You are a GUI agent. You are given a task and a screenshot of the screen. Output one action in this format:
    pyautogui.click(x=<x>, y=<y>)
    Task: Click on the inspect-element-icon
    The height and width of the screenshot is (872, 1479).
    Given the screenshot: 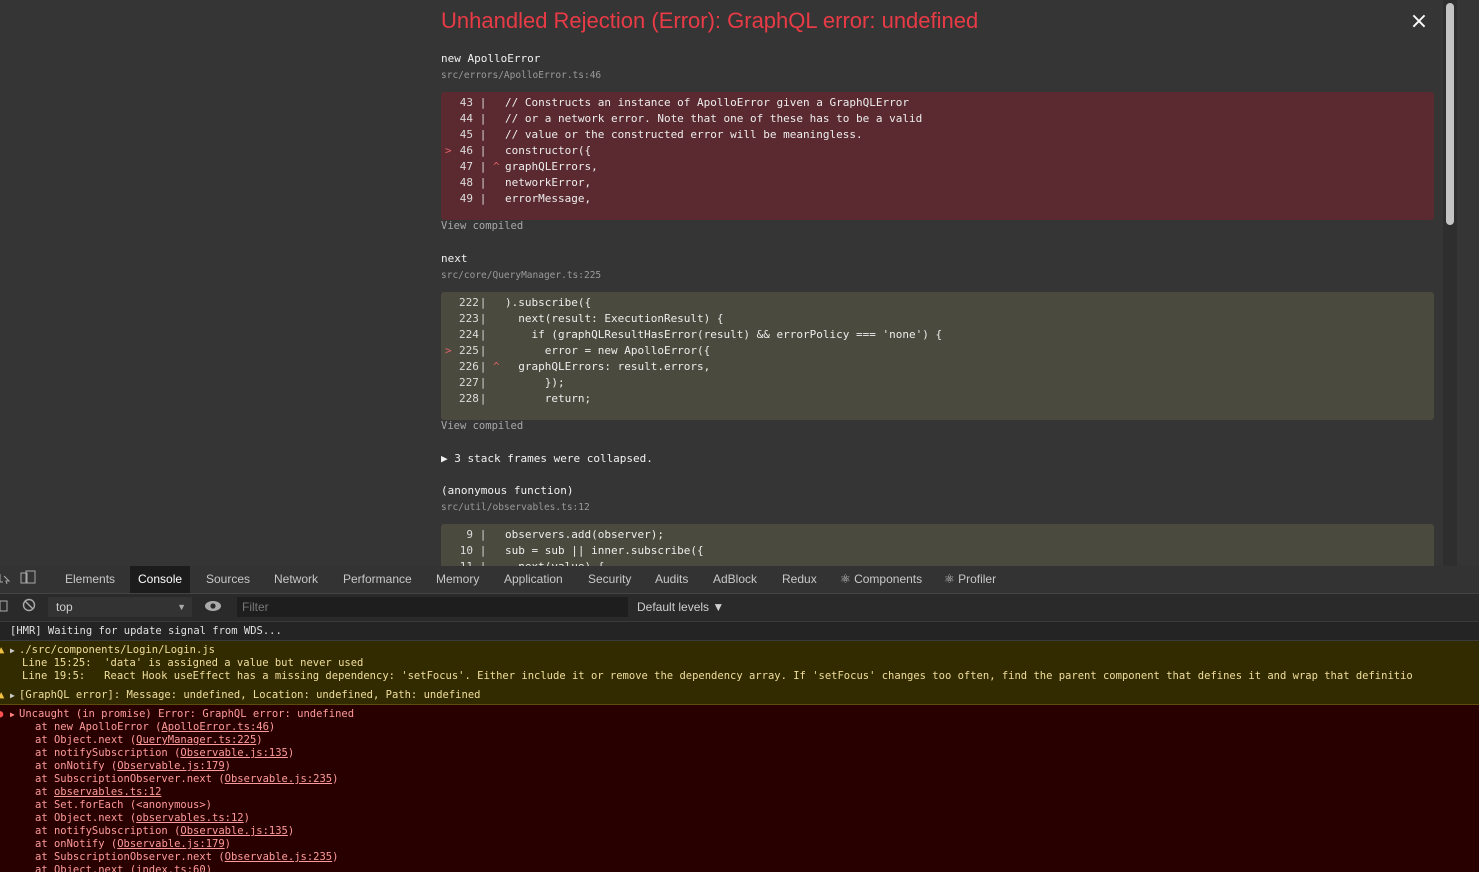 What is the action you would take?
    pyautogui.click(x=5, y=579)
    